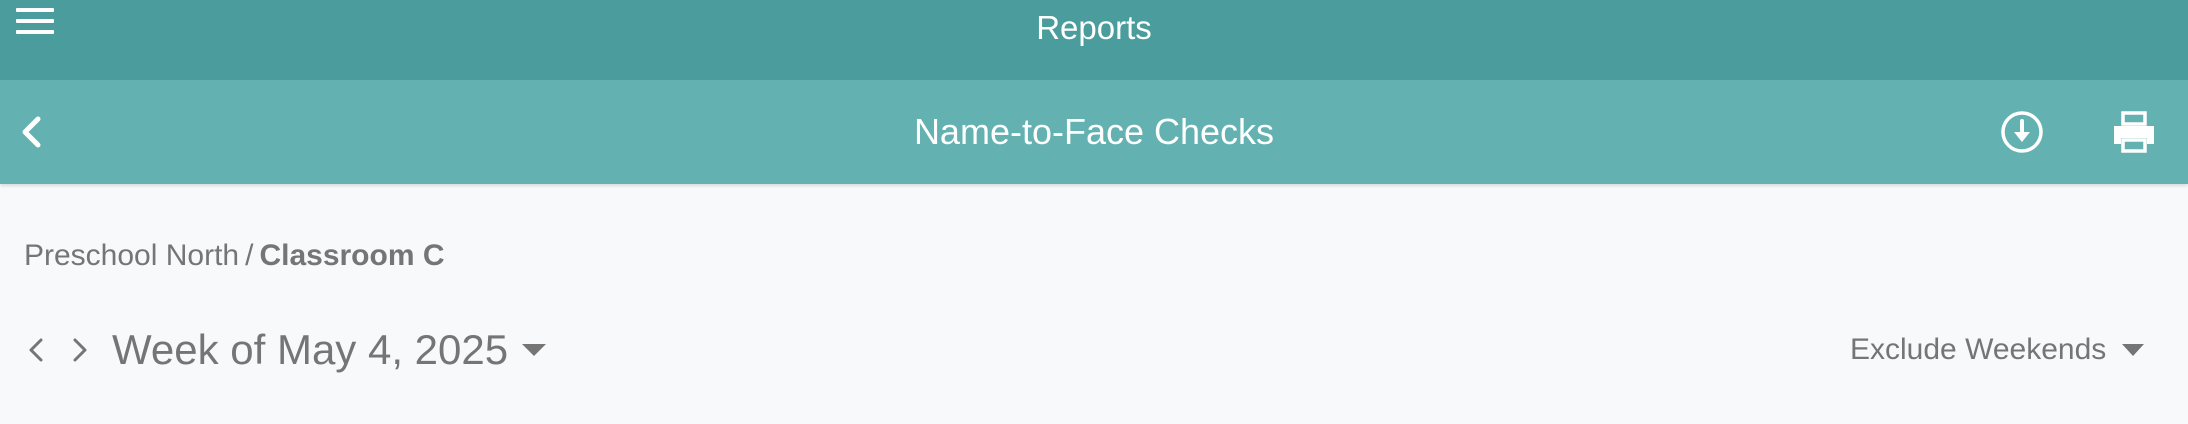  I want to click on weekend-filter-select: Exclude Weekends, so click(2001, 350).